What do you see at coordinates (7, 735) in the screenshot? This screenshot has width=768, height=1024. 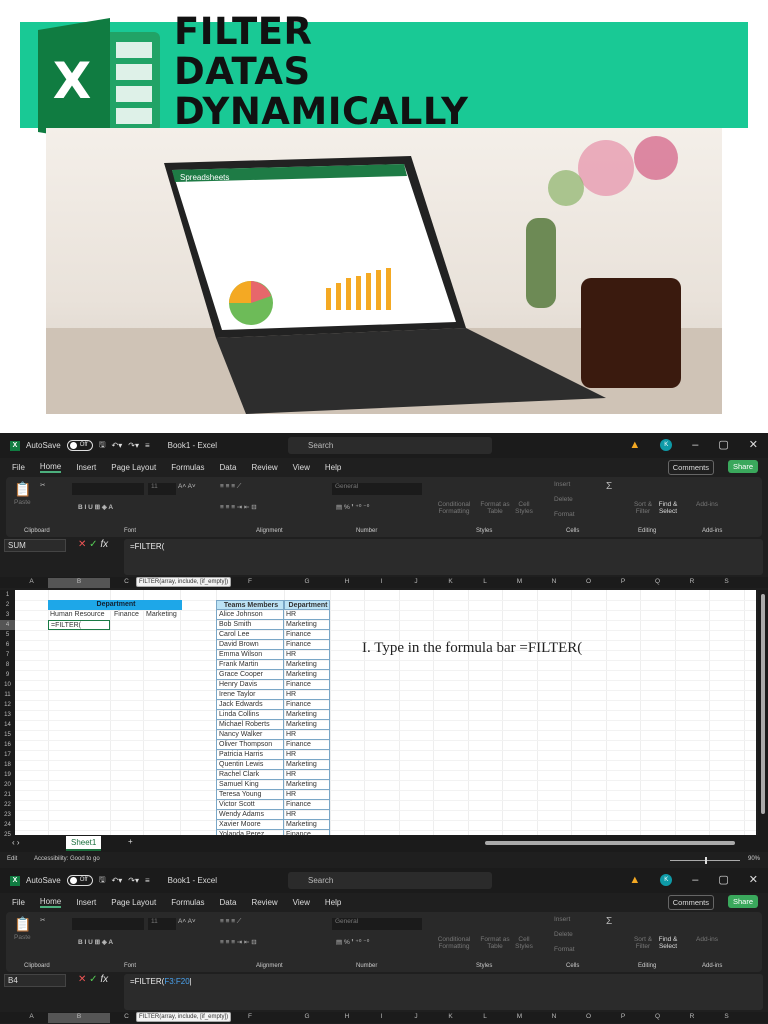 I see `row-header: 15` at bounding box center [7, 735].